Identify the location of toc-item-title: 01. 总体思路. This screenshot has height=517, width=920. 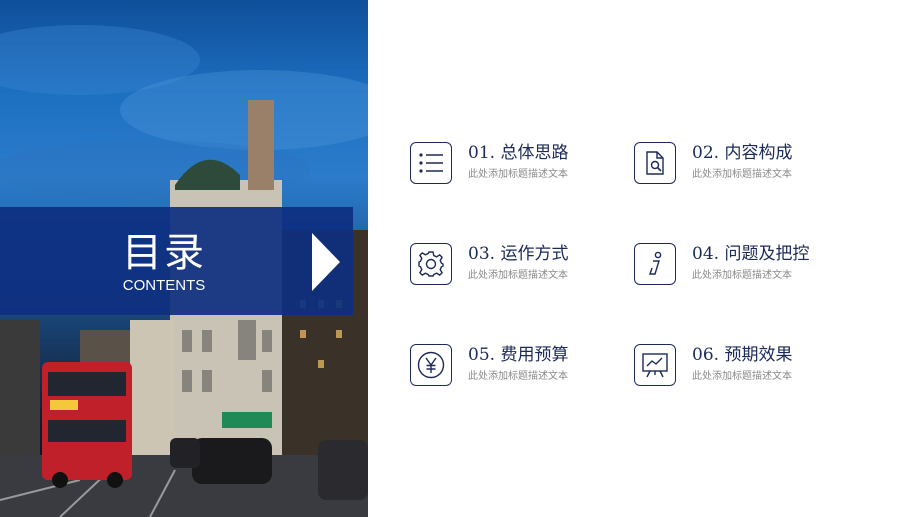
(518, 153).